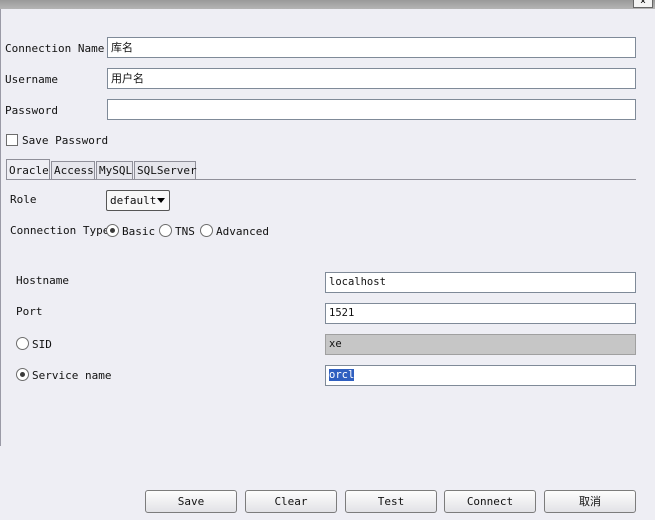  What do you see at coordinates (391, 501) in the screenshot?
I see `test-button: Test` at bounding box center [391, 501].